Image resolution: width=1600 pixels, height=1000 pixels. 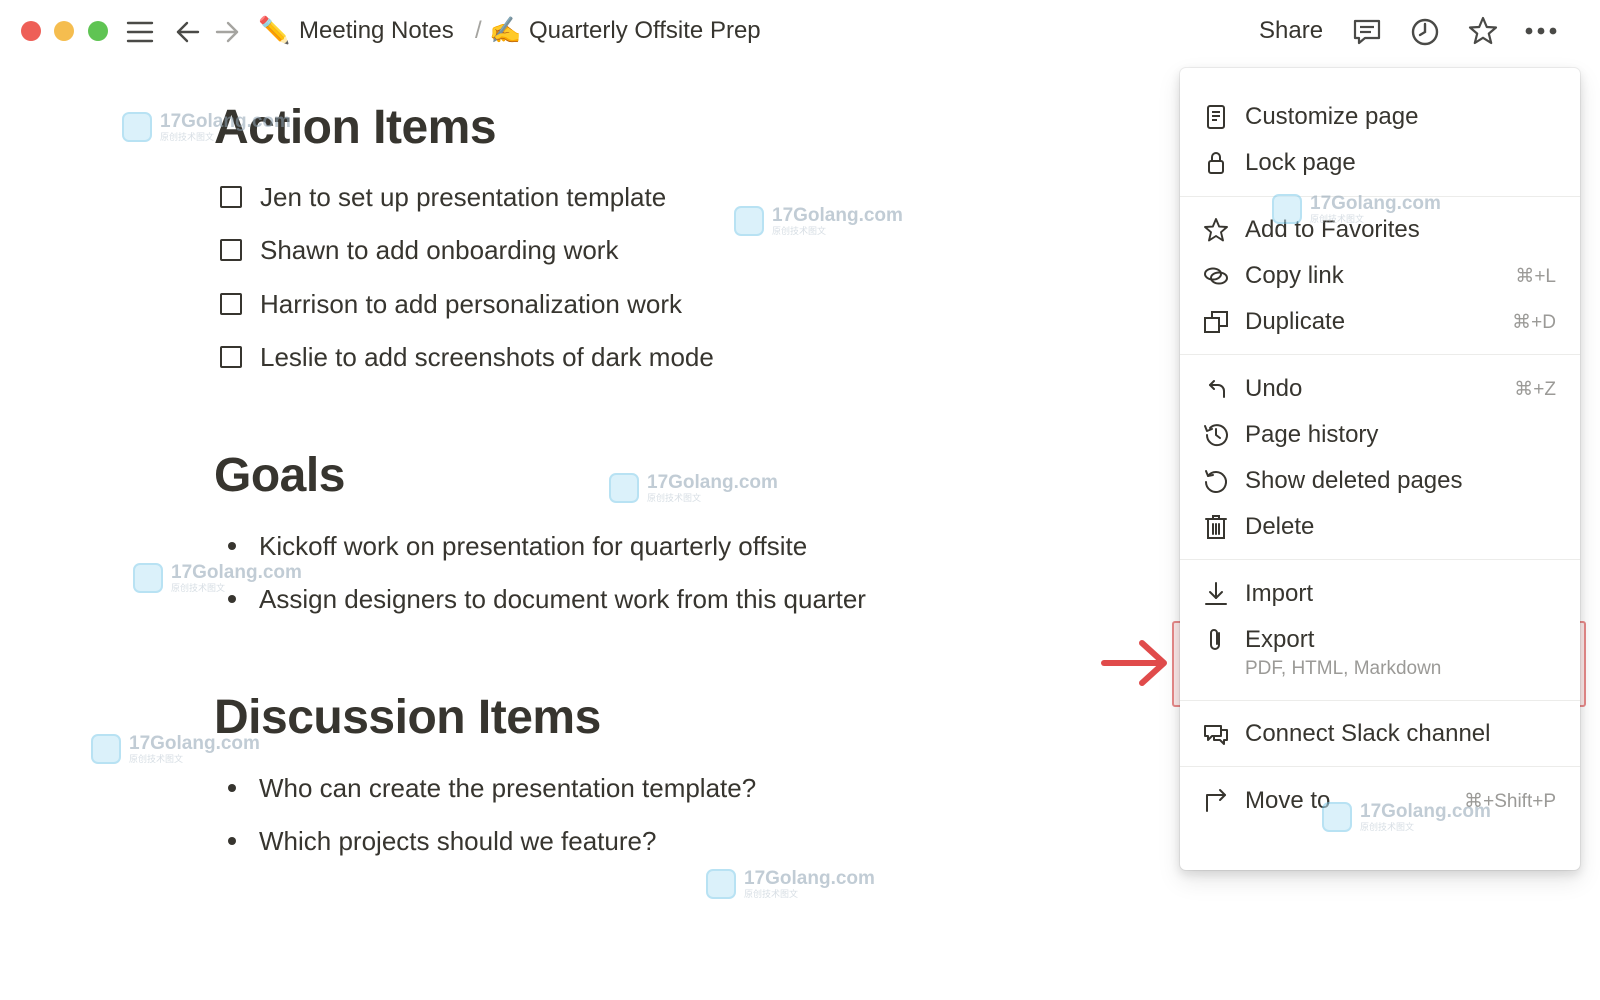 I want to click on menu-item-import: Import, so click(x=1380, y=594).